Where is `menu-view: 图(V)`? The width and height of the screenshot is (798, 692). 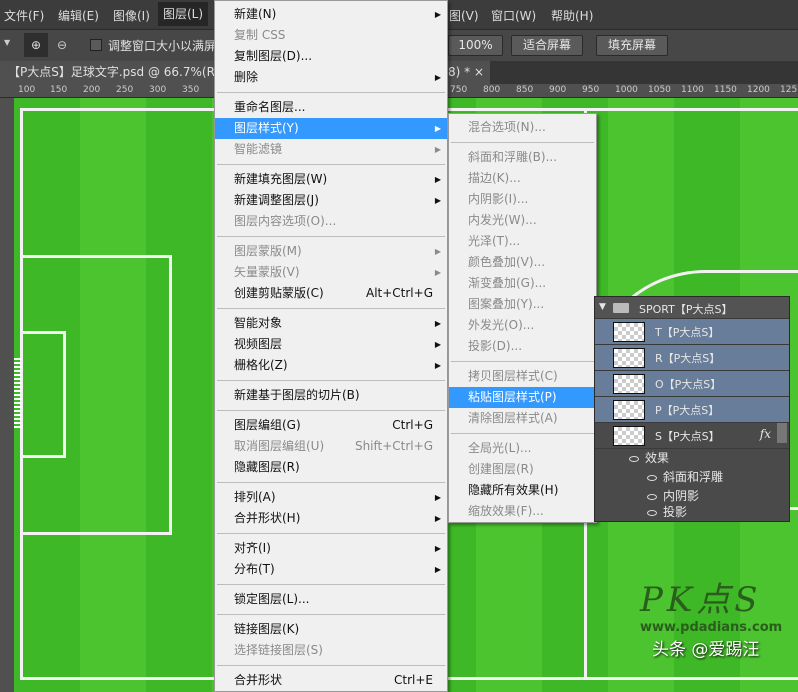 menu-view: 图(V) is located at coordinates (464, 15).